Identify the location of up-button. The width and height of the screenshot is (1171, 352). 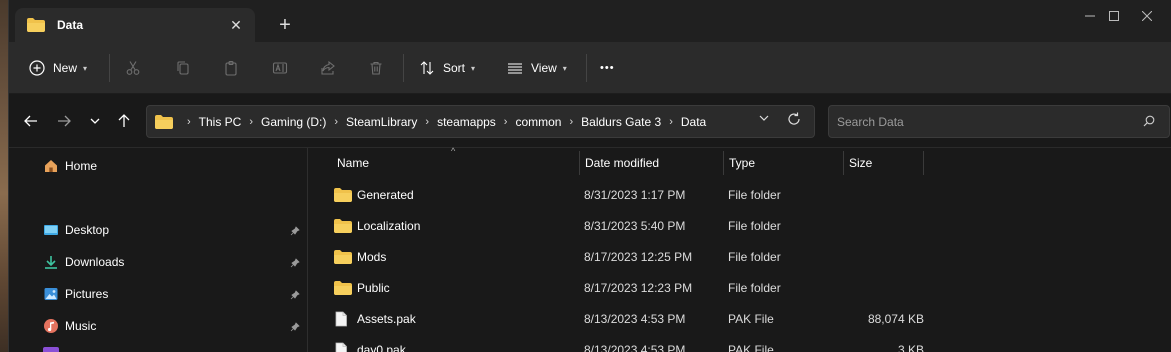
(124, 121).